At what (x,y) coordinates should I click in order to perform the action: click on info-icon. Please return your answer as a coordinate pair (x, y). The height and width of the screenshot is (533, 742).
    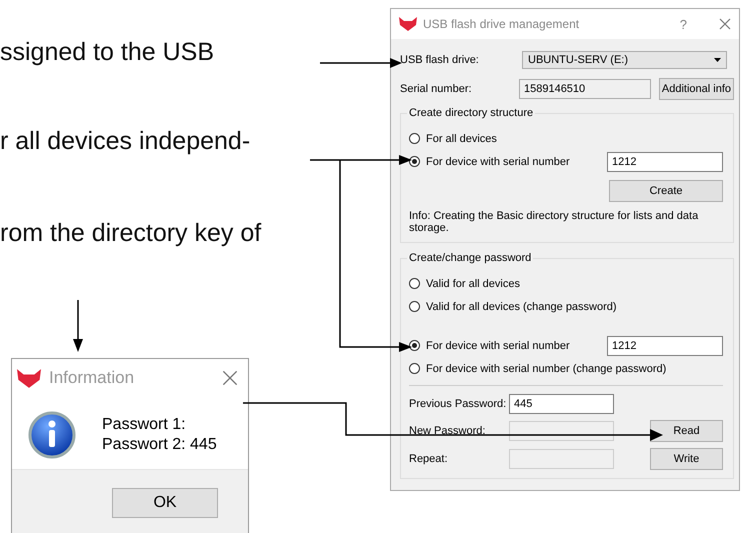
    Looking at the image, I should click on (52, 435).